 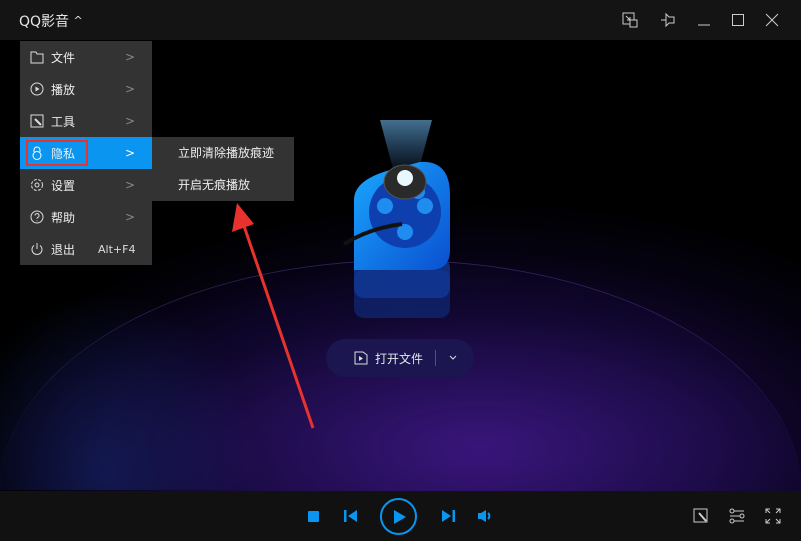 What do you see at coordinates (63, 121) in the screenshot?
I see `menu-label: 工具` at bounding box center [63, 121].